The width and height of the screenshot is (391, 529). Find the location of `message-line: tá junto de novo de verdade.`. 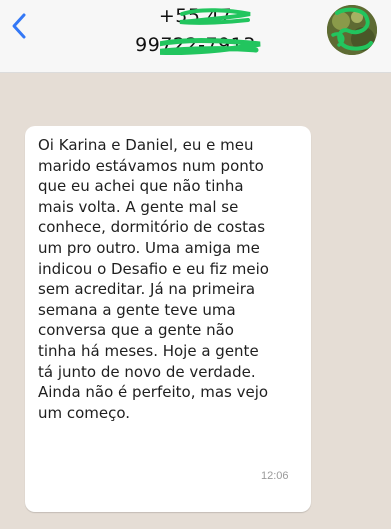

message-line: tá junto de novo de verdade. is located at coordinates (147, 371).